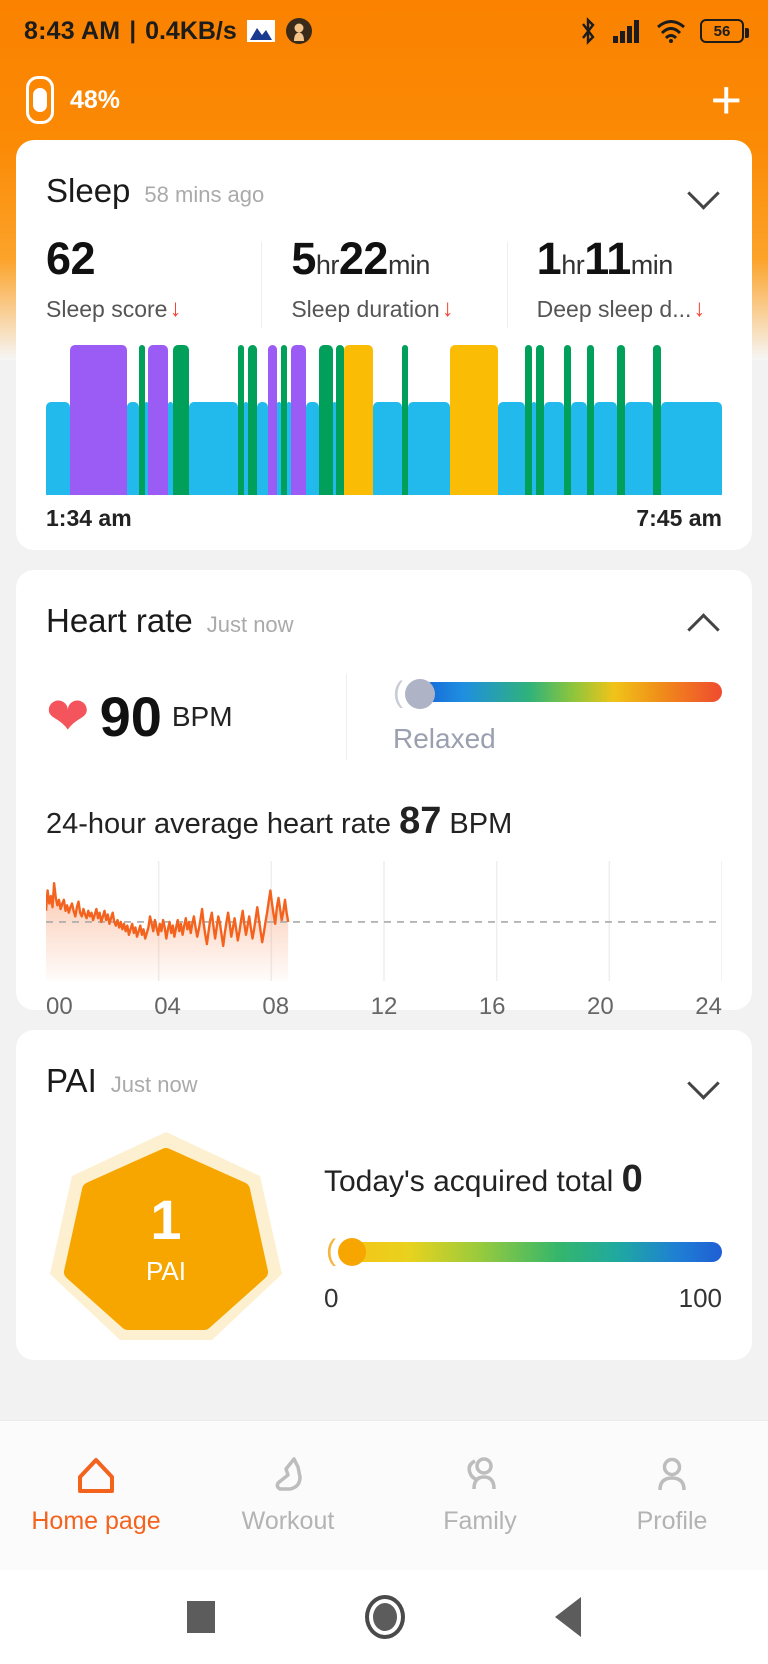  I want to click on sleep-metric: 5hr22min Sleep duration ↓, so click(383, 282).